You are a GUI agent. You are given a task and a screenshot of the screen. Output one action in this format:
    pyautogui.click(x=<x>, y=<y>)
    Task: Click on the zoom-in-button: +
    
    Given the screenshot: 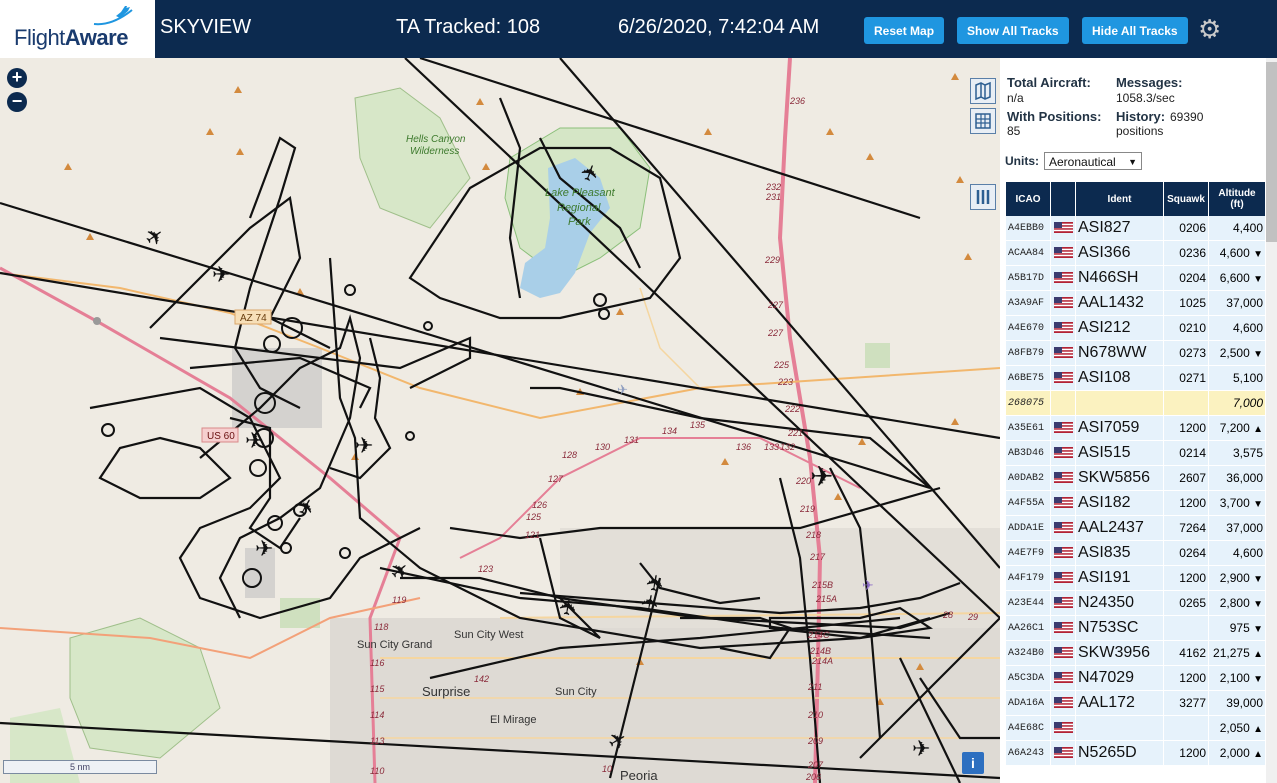 What is the action you would take?
    pyautogui.click(x=17, y=78)
    